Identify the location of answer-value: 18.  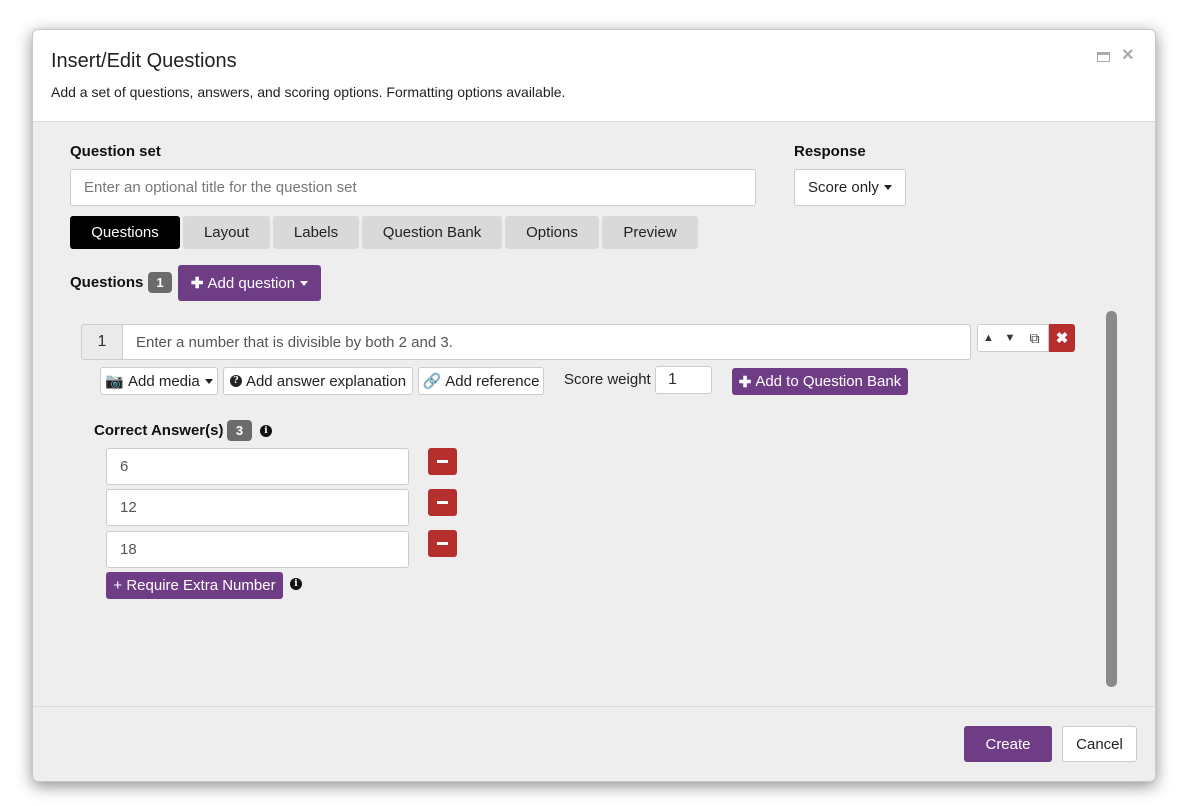
(128, 549).